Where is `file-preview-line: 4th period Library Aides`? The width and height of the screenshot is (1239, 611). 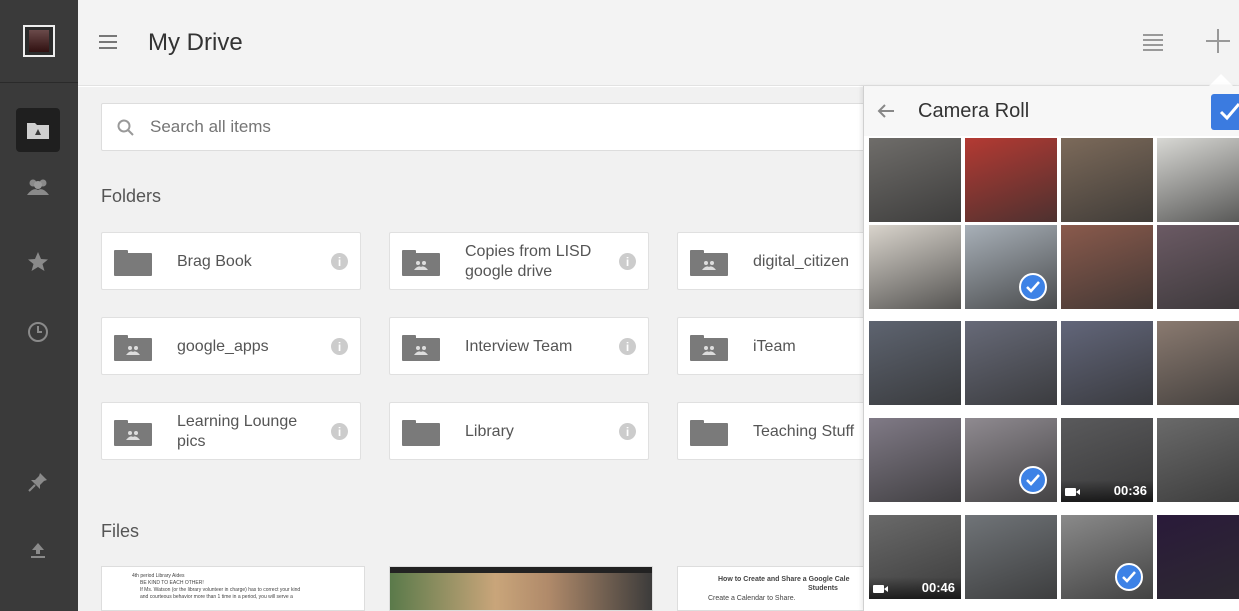
file-preview-line: 4th period Library Aides is located at coordinates (158, 576).